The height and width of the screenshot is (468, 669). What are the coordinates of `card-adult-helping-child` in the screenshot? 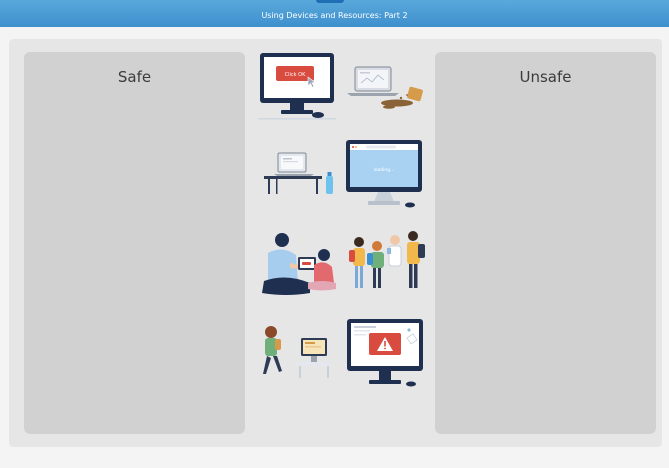 It's located at (297, 264).